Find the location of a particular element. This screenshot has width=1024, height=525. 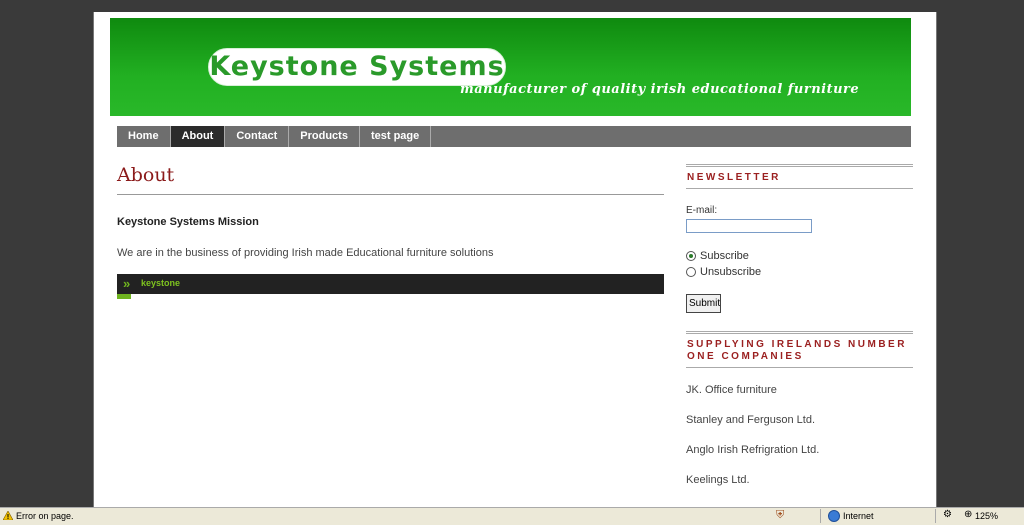

protected-mode-icon: ⚙ is located at coordinates (947, 514).